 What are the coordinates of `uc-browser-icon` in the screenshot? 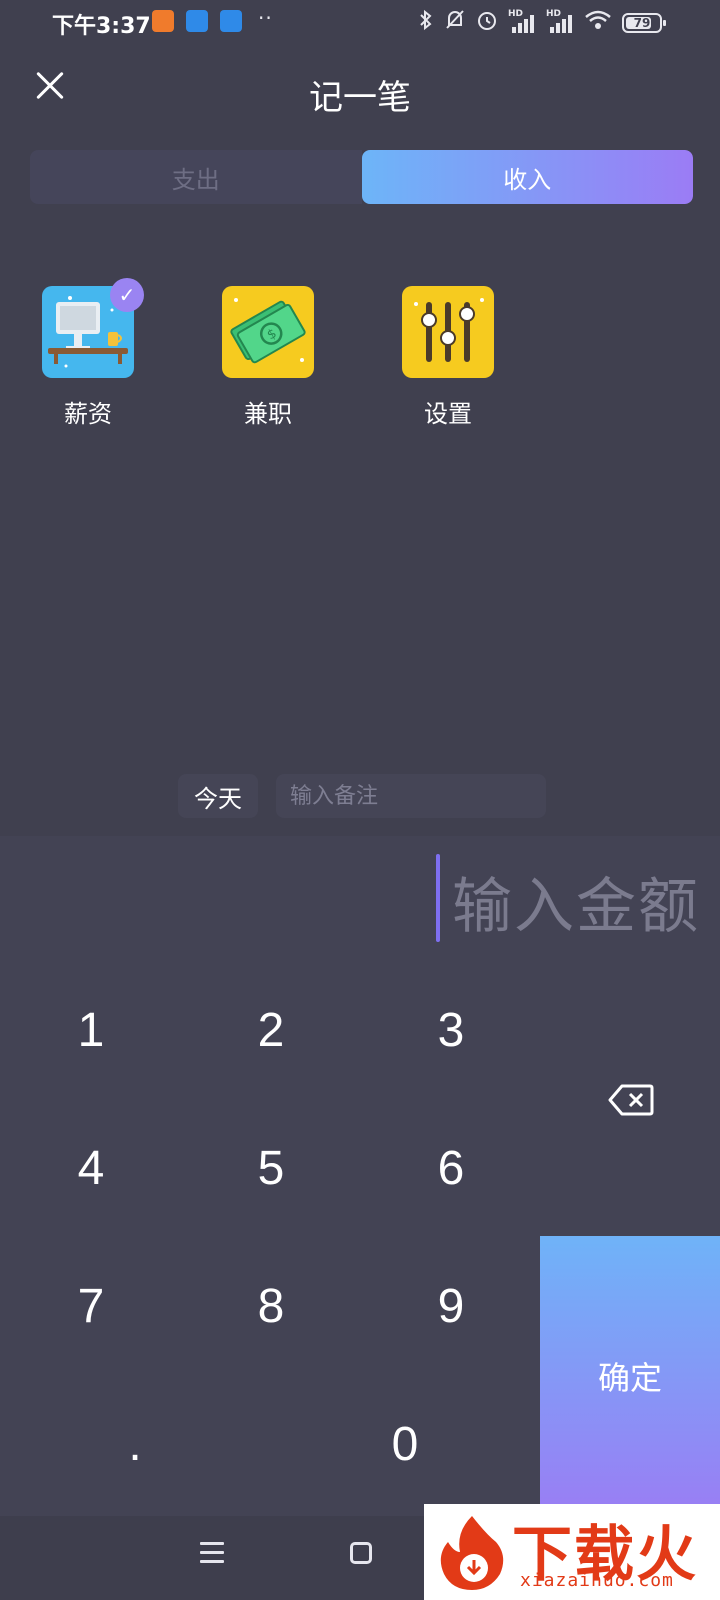 It's located at (163, 21).